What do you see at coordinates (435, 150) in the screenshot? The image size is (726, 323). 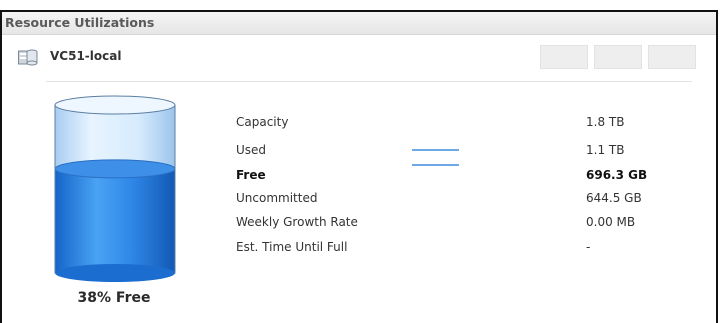 I see `used-legend-line` at bounding box center [435, 150].